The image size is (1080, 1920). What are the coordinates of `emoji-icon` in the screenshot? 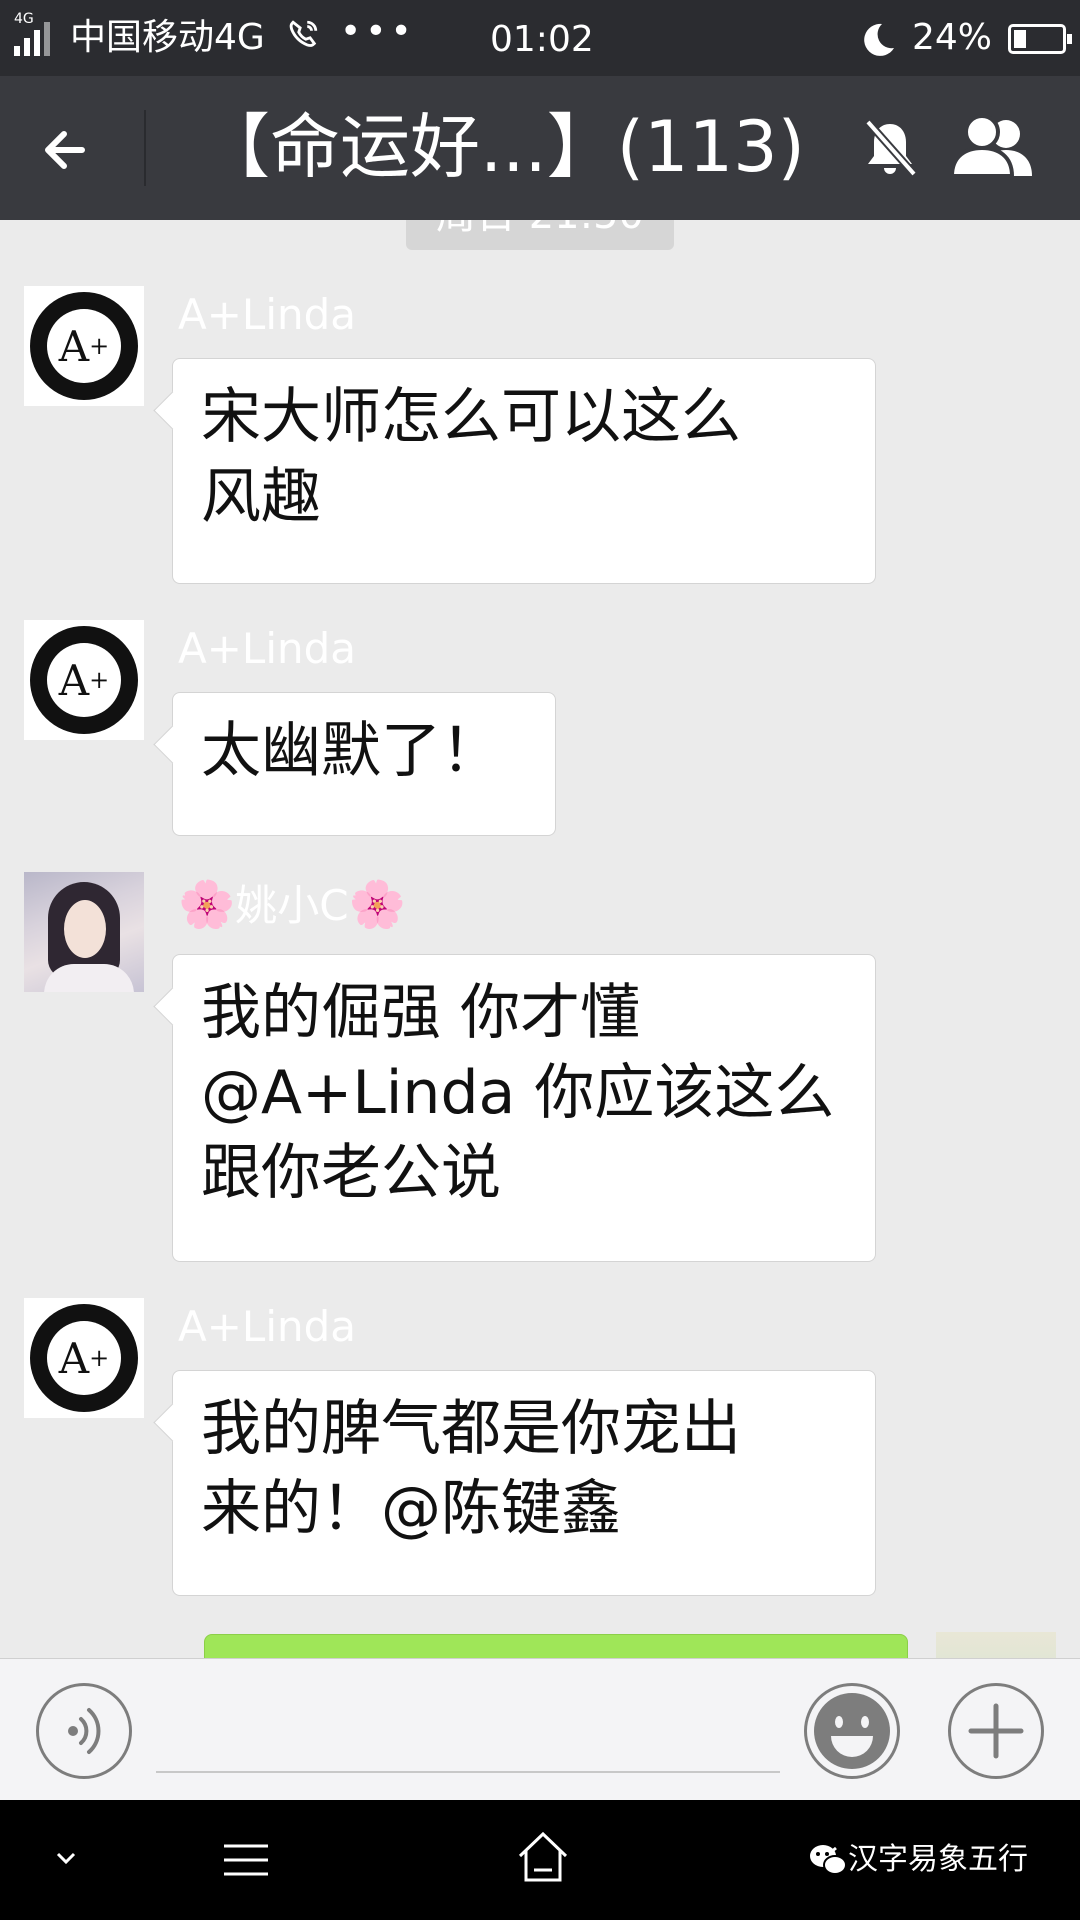 It's located at (852, 1731).